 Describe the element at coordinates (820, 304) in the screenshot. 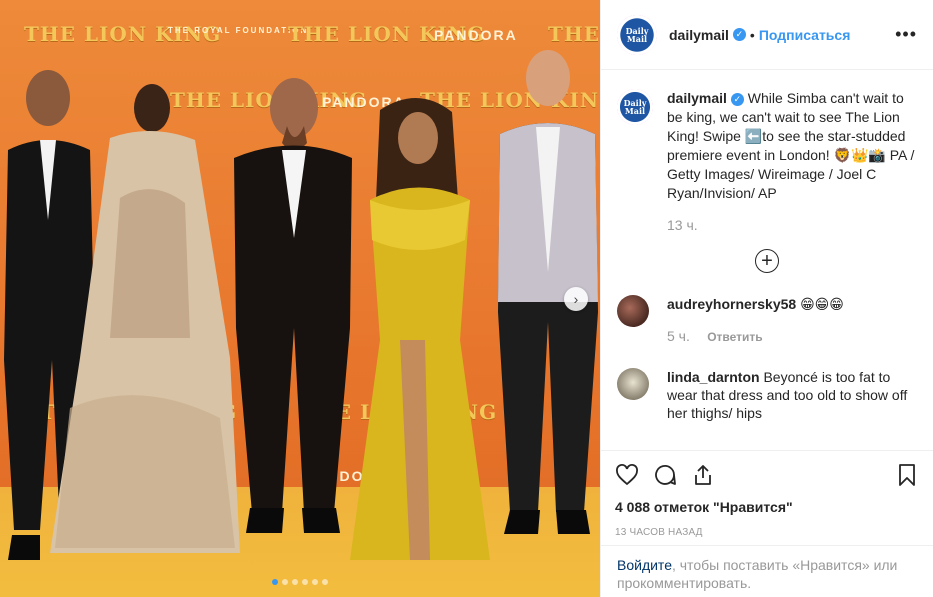

I see `comment-text: 😁😁😁` at that location.